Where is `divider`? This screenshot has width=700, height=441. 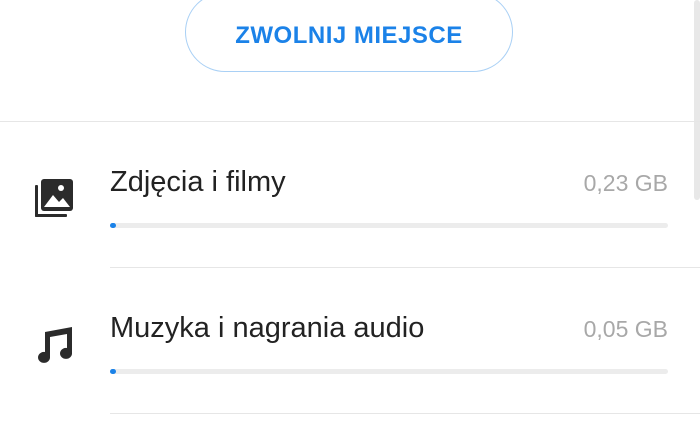 divider is located at coordinates (405, 413).